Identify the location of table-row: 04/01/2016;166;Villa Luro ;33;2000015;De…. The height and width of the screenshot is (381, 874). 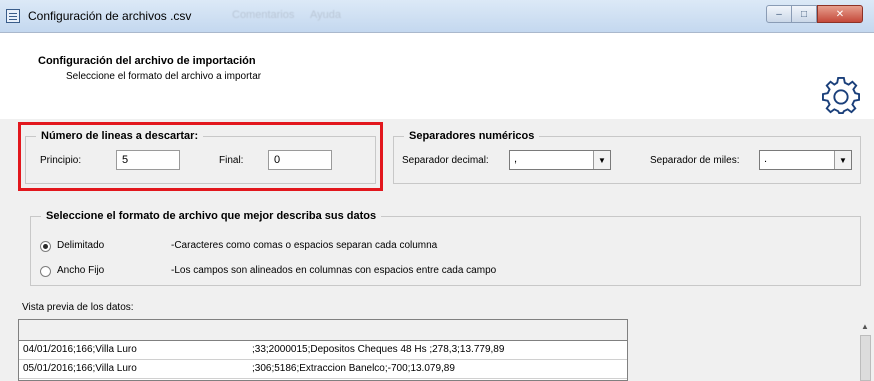
(323, 350).